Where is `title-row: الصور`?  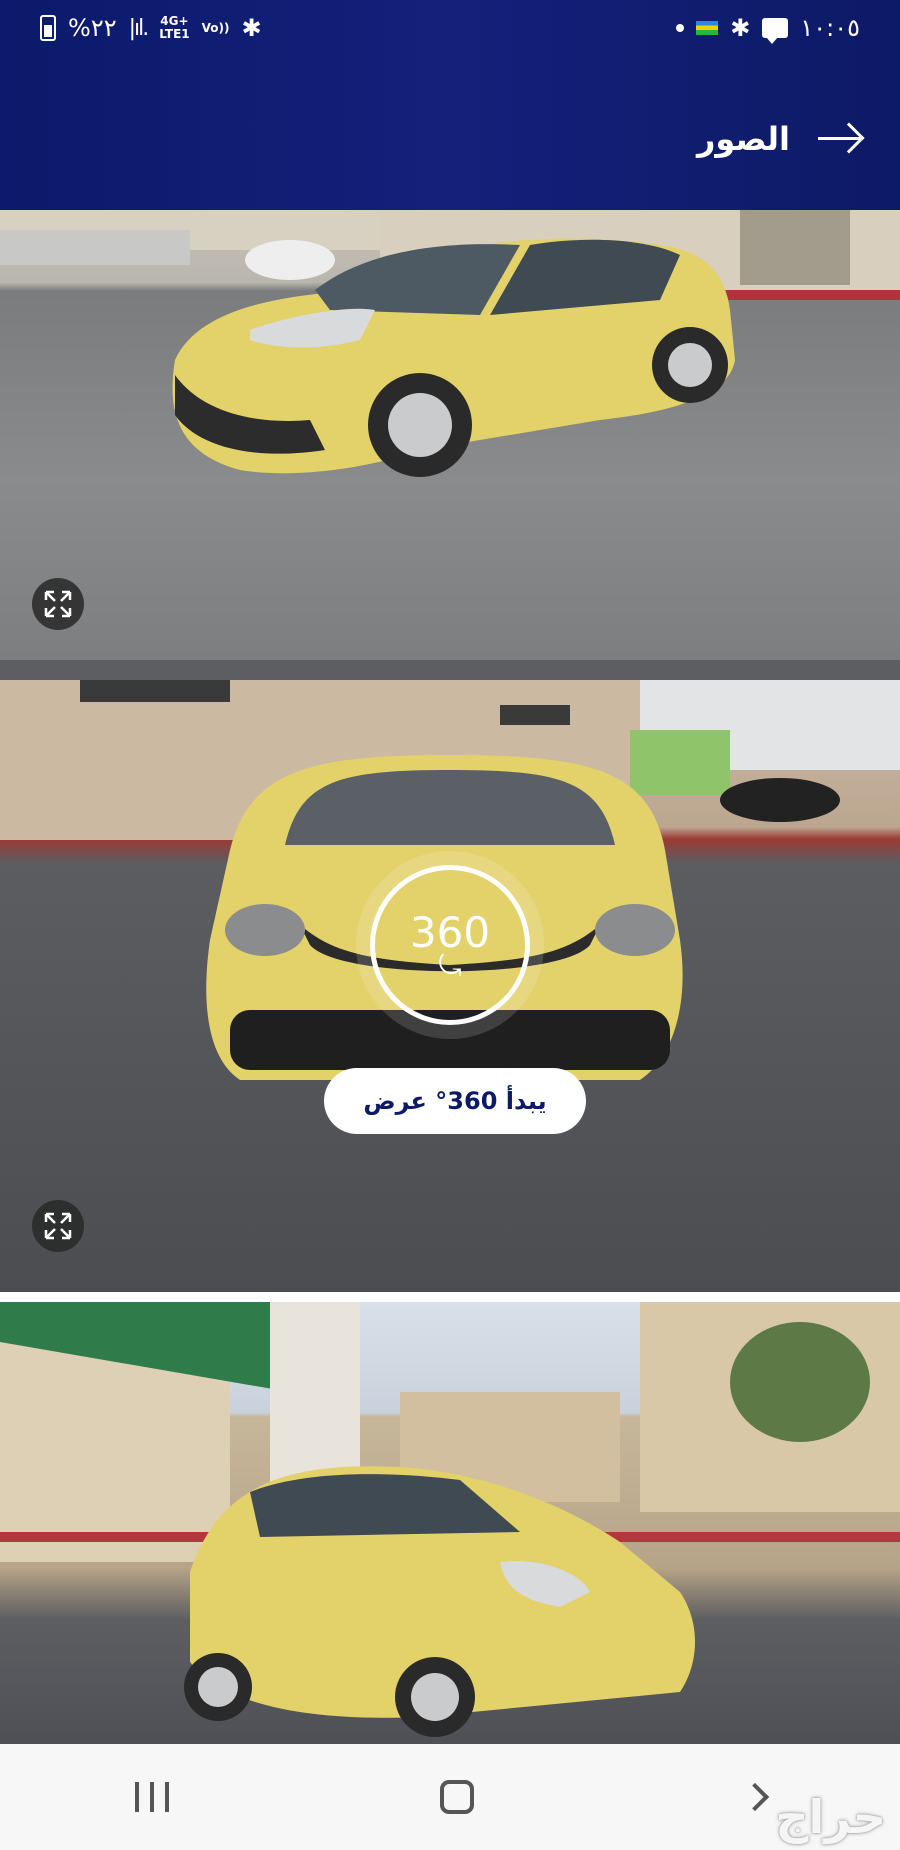 title-row: الصور is located at coordinates (781, 139).